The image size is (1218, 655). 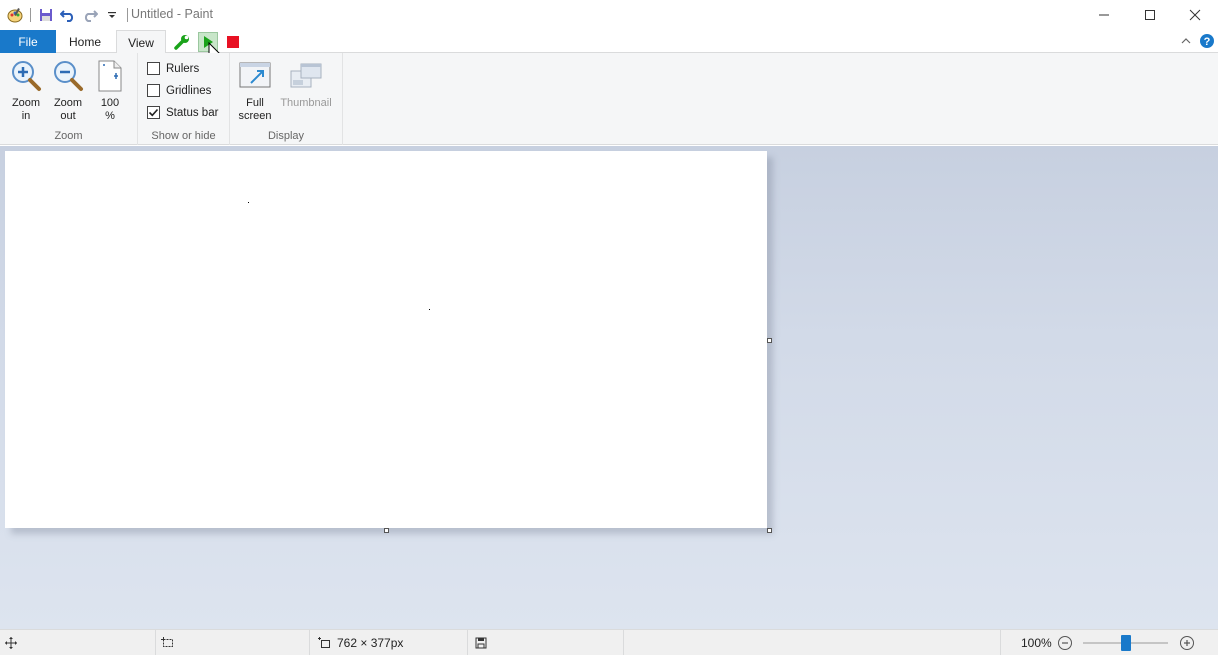 What do you see at coordinates (28, 41) in the screenshot?
I see `tab-file: File` at bounding box center [28, 41].